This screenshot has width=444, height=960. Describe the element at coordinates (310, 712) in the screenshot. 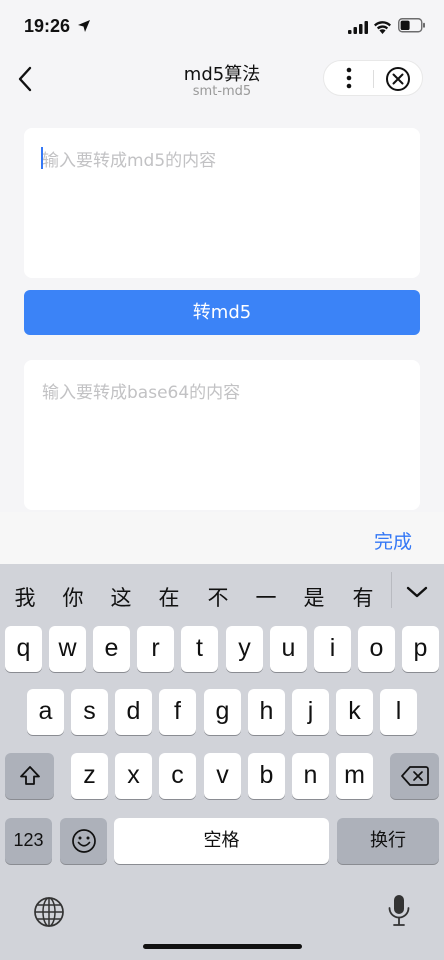

I see `key: j` at that location.